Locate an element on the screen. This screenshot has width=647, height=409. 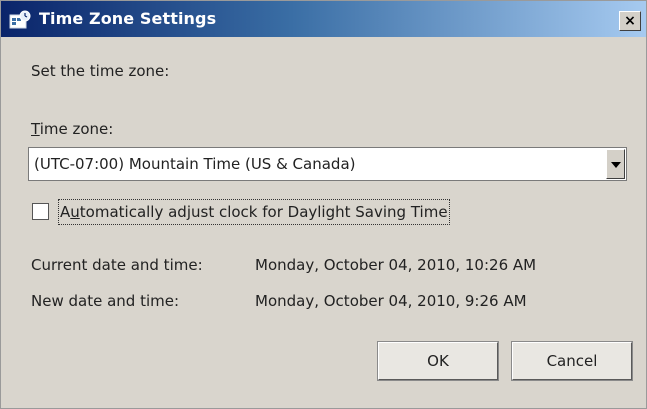
timezone-selected-value: (UTC-07:00) Mountain Time (US & Canada) is located at coordinates (195, 164).